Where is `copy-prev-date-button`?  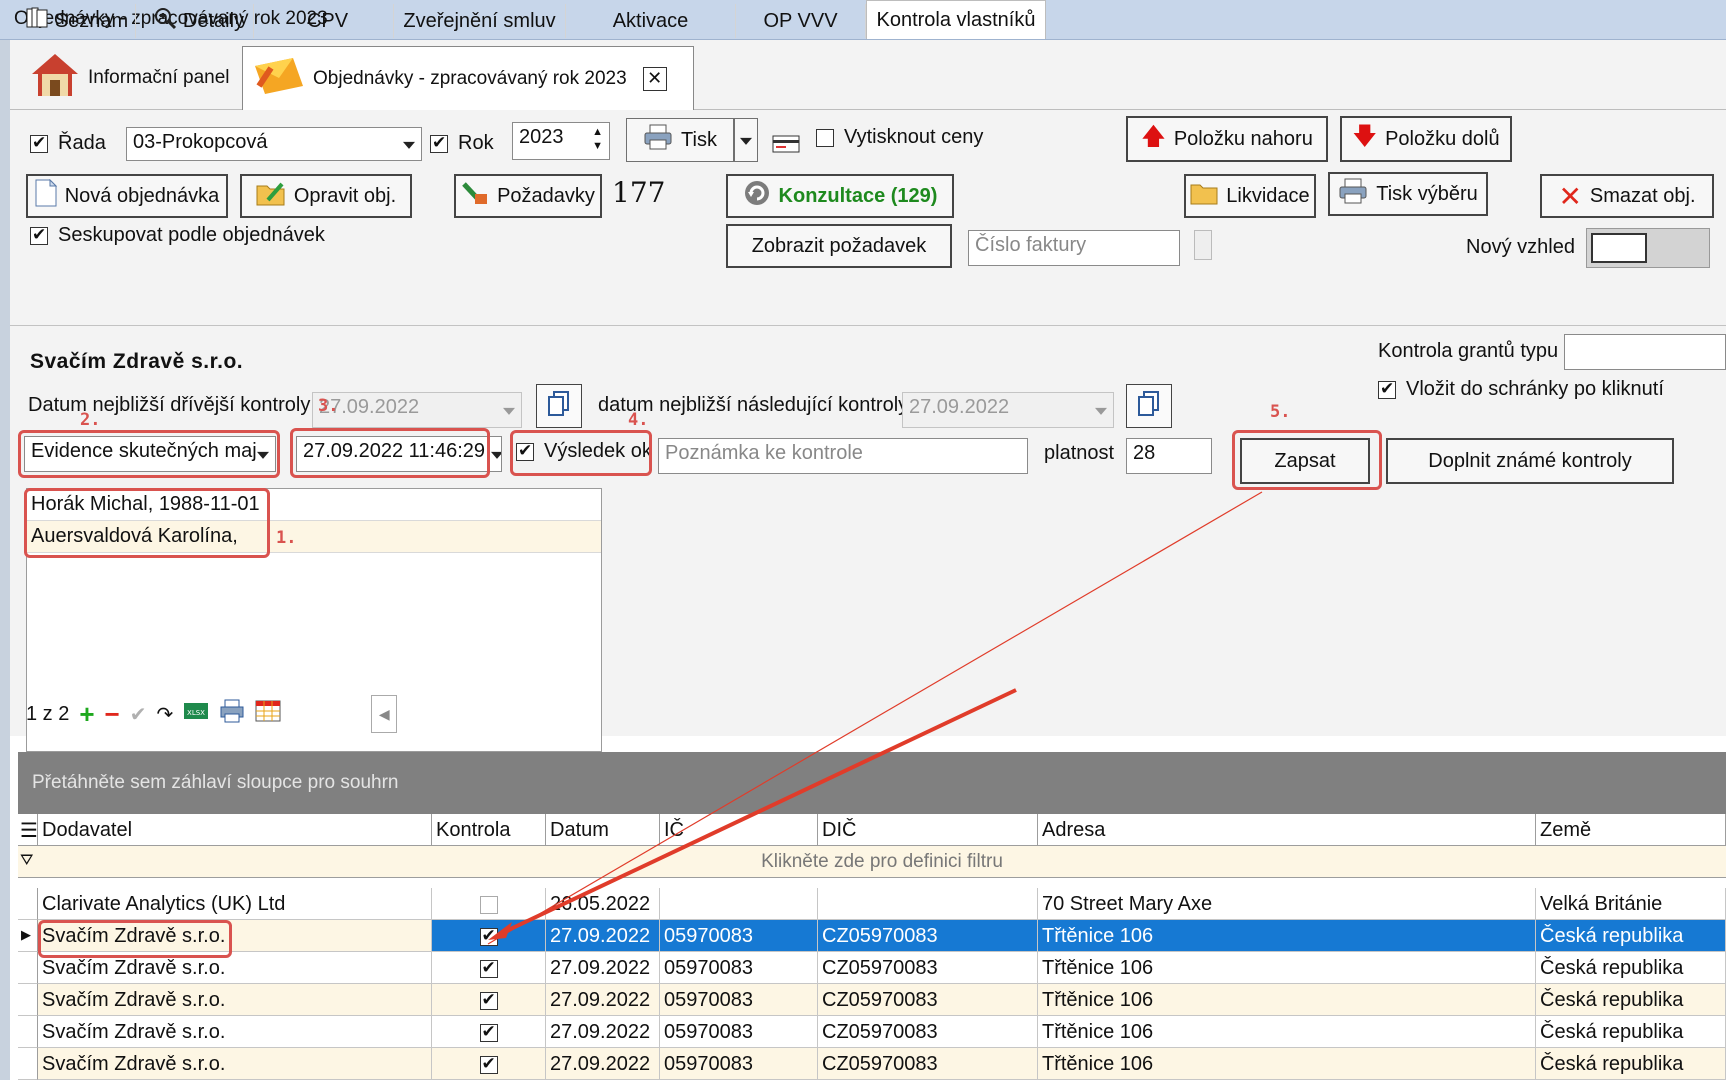 copy-prev-date-button is located at coordinates (559, 406).